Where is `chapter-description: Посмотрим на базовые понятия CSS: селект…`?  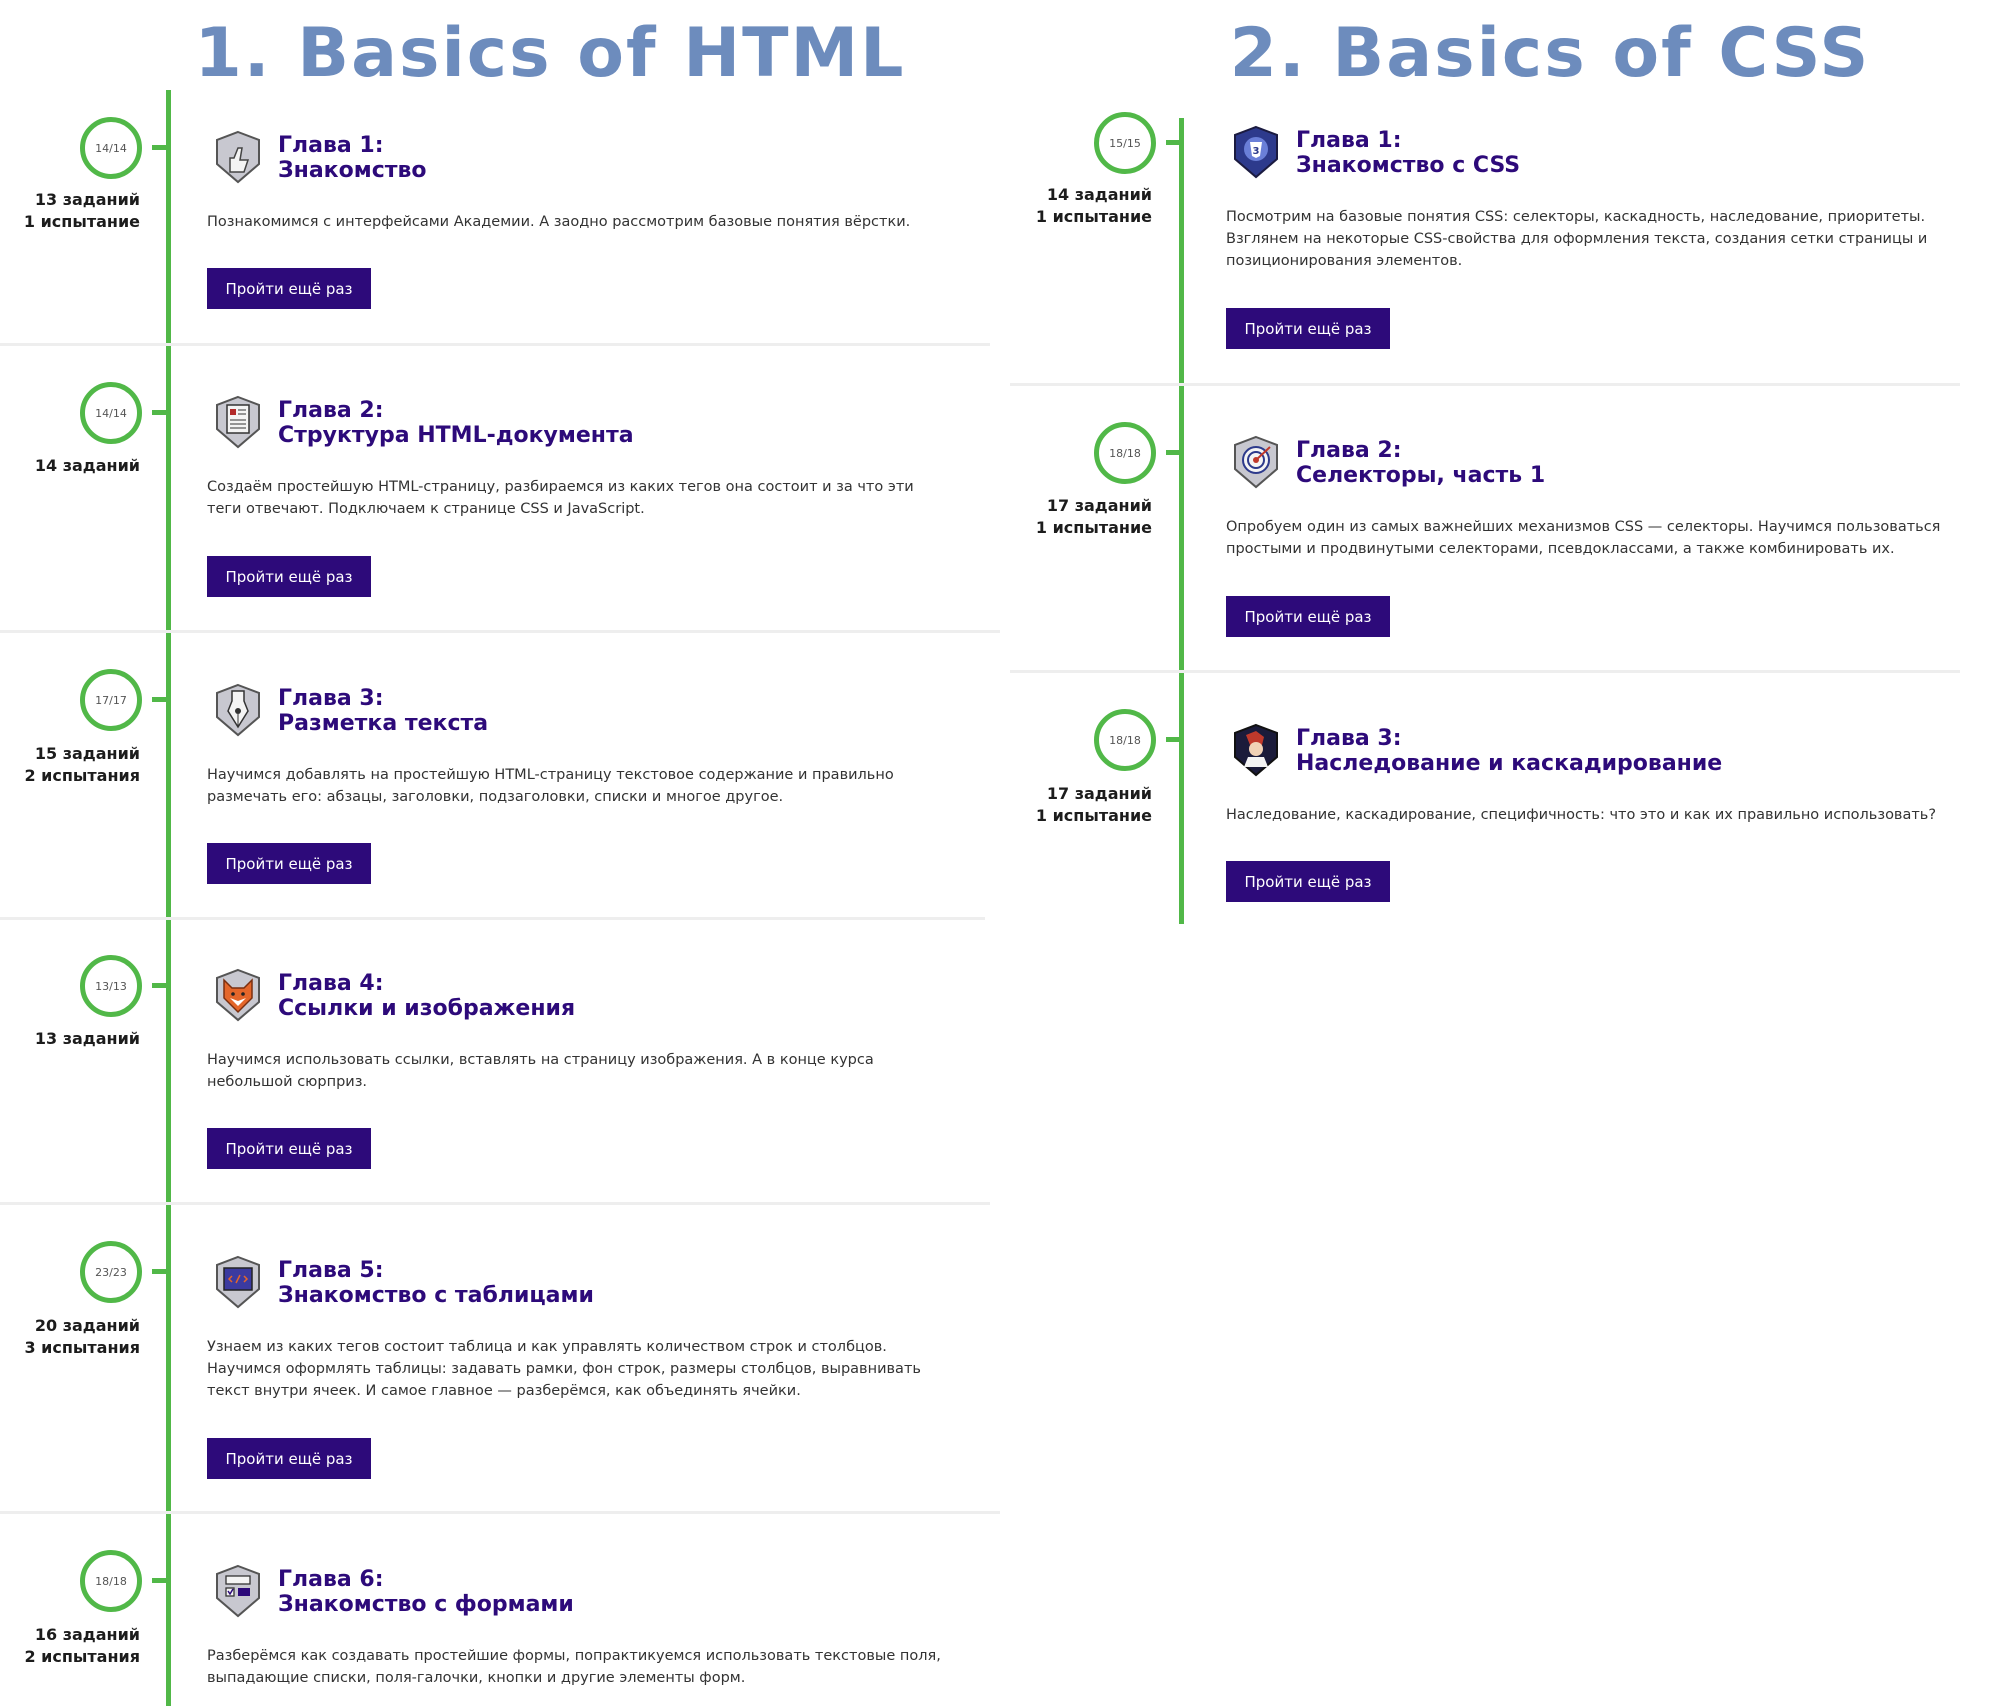 chapter-description: Посмотрим на базовые понятия CSS: селект… is located at coordinates (1577, 239).